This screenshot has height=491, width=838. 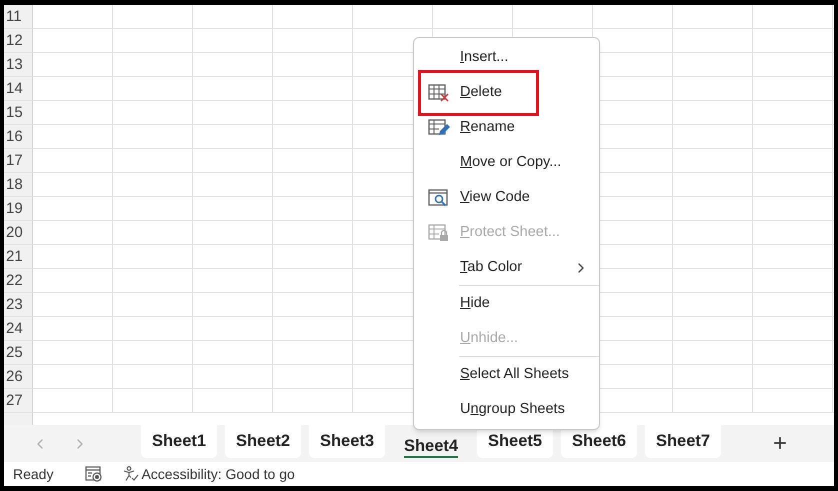 What do you see at coordinates (209, 474) in the screenshot?
I see `accessibility-status-button: Accessibility: Good to go` at bounding box center [209, 474].